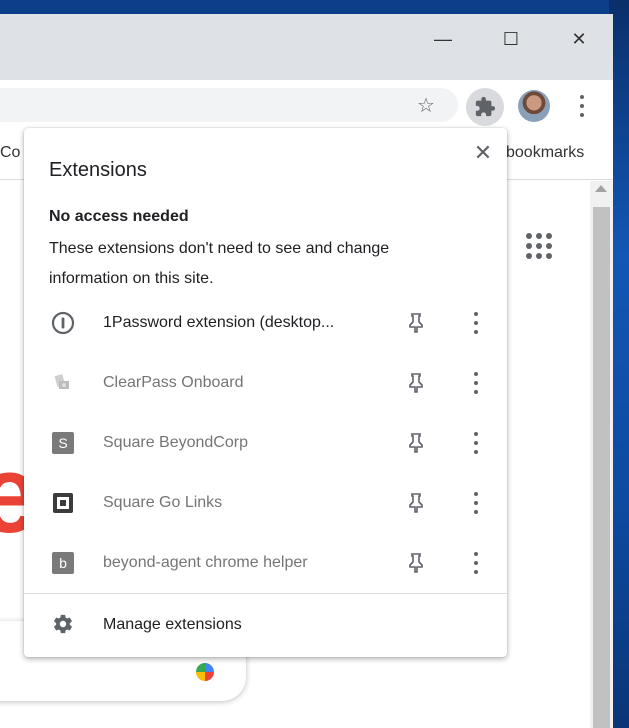 Image resolution: width=629 pixels, height=728 pixels. I want to click on bookmark-item: Co, so click(10, 153).